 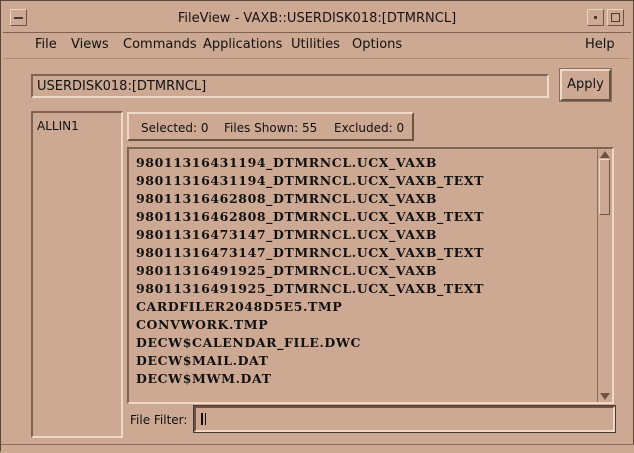 I want to click on excluded-count: Excluded: 0, so click(x=369, y=128).